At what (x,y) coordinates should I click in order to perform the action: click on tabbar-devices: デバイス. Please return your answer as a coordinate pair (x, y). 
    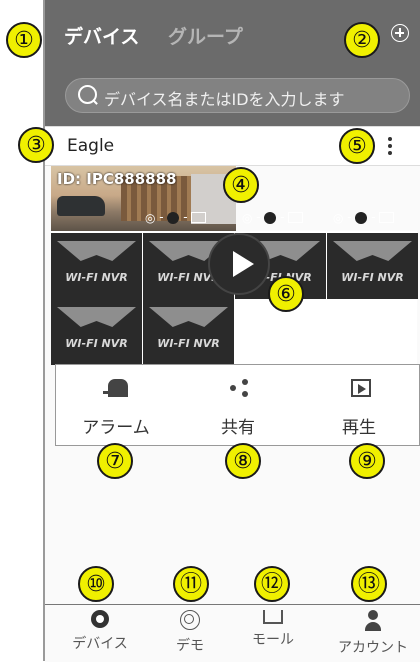
    Looking at the image, I should click on (100, 631).